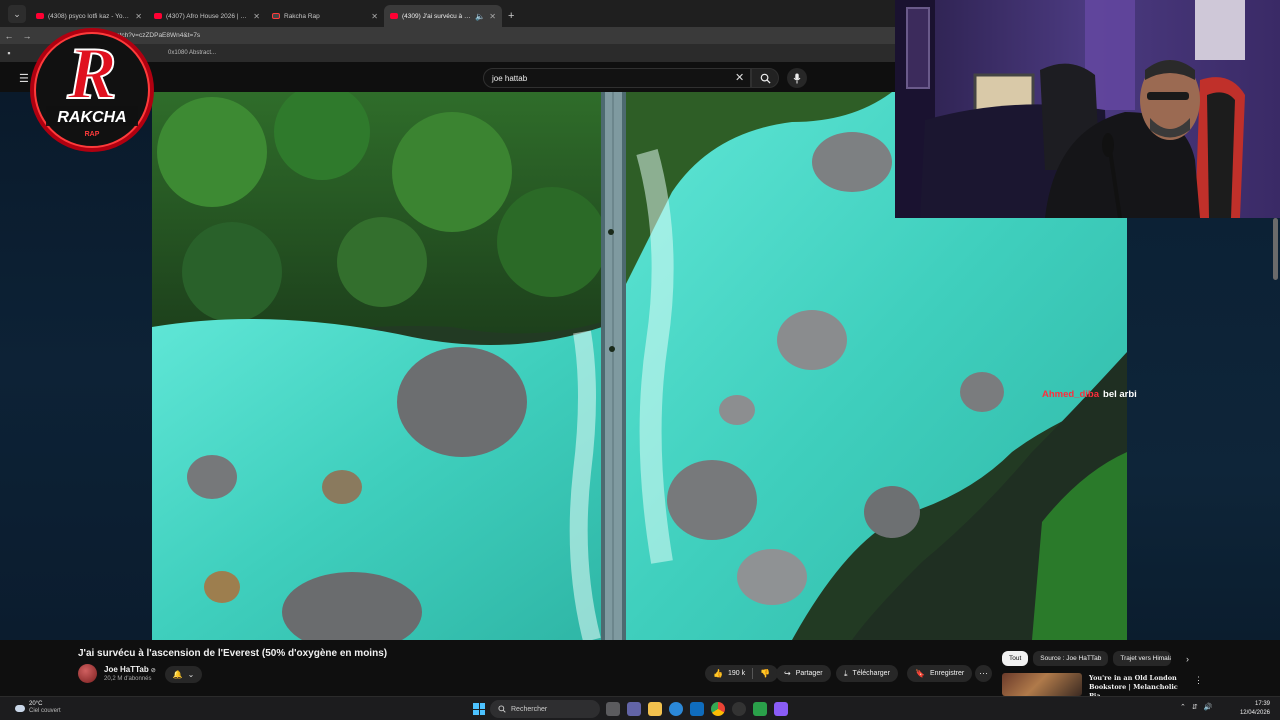 This screenshot has height=720, width=1280. I want to click on share-button: ↪ Partager, so click(803, 673).